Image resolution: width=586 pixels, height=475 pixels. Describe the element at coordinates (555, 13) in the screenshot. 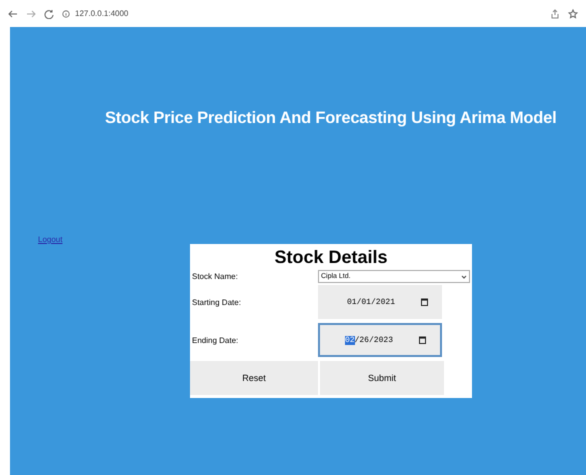

I see `share-icon` at that location.